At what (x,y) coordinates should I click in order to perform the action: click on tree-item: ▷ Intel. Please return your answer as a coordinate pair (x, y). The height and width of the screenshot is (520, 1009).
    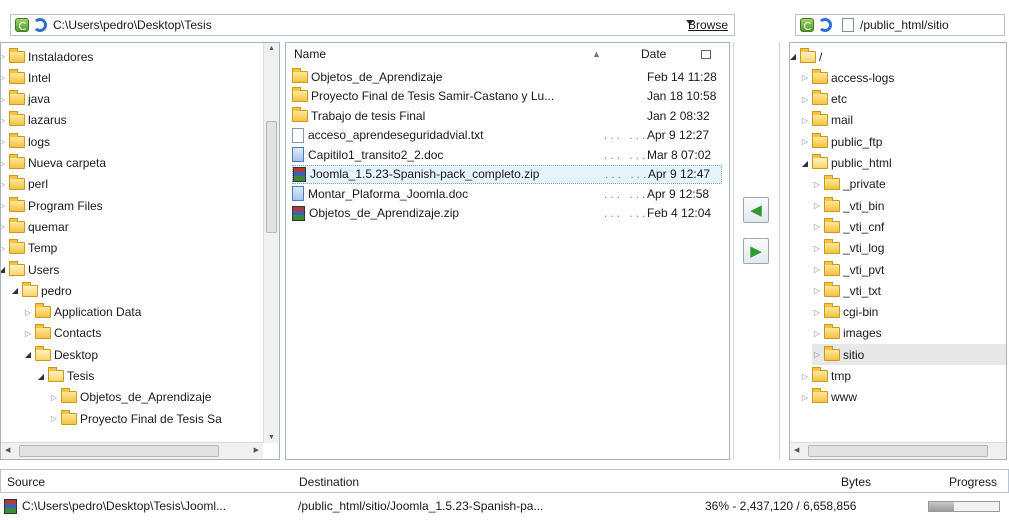
    Looking at the image, I should click on (26, 77).